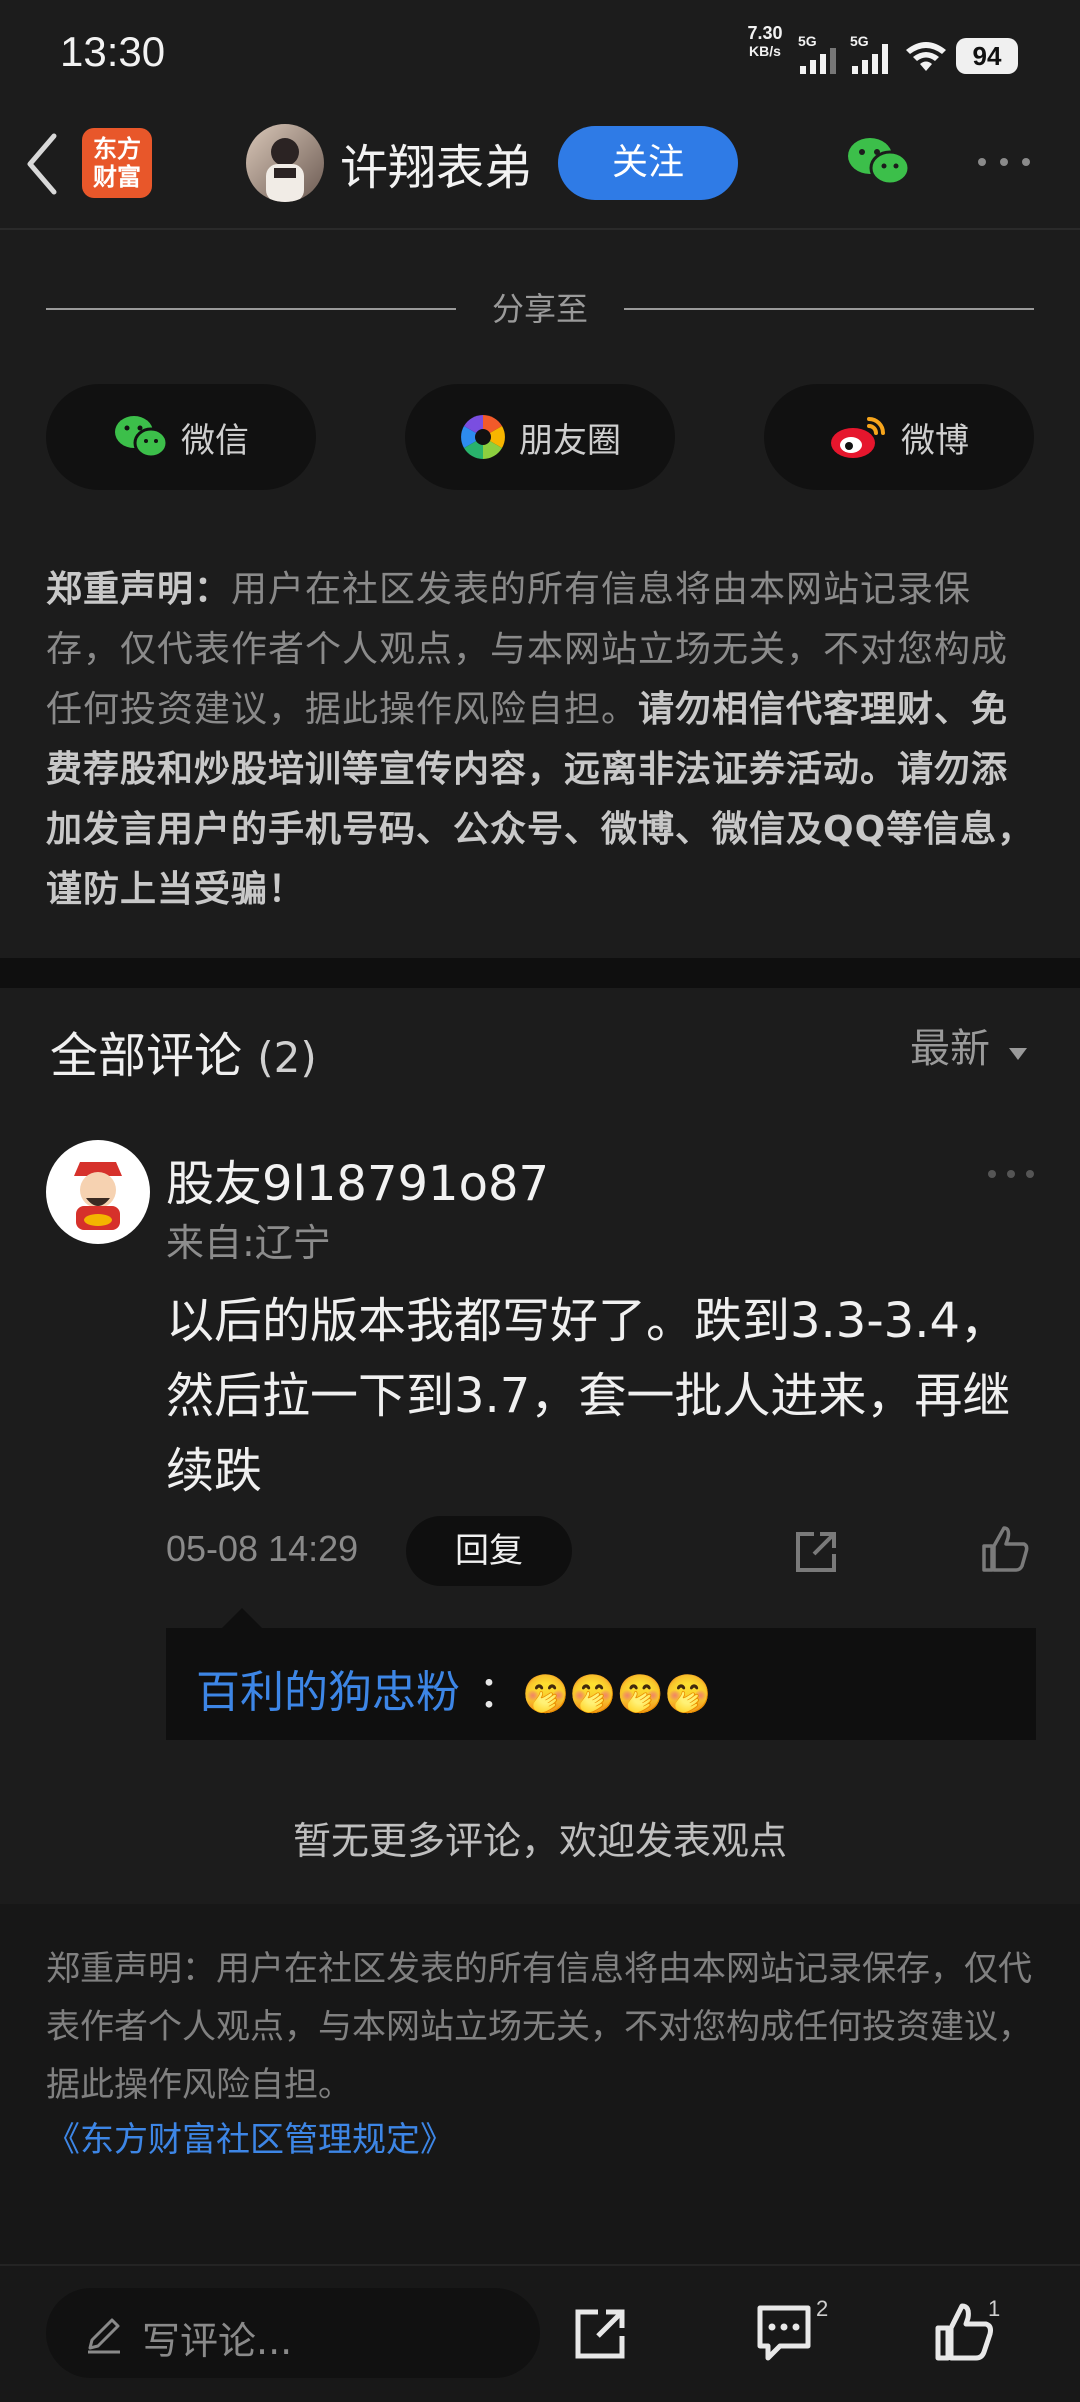 The image size is (1080, 2402). What do you see at coordinates (784, 2333) in the screenshot?
I see `comment-icon` at bounding box center [784, 2333].